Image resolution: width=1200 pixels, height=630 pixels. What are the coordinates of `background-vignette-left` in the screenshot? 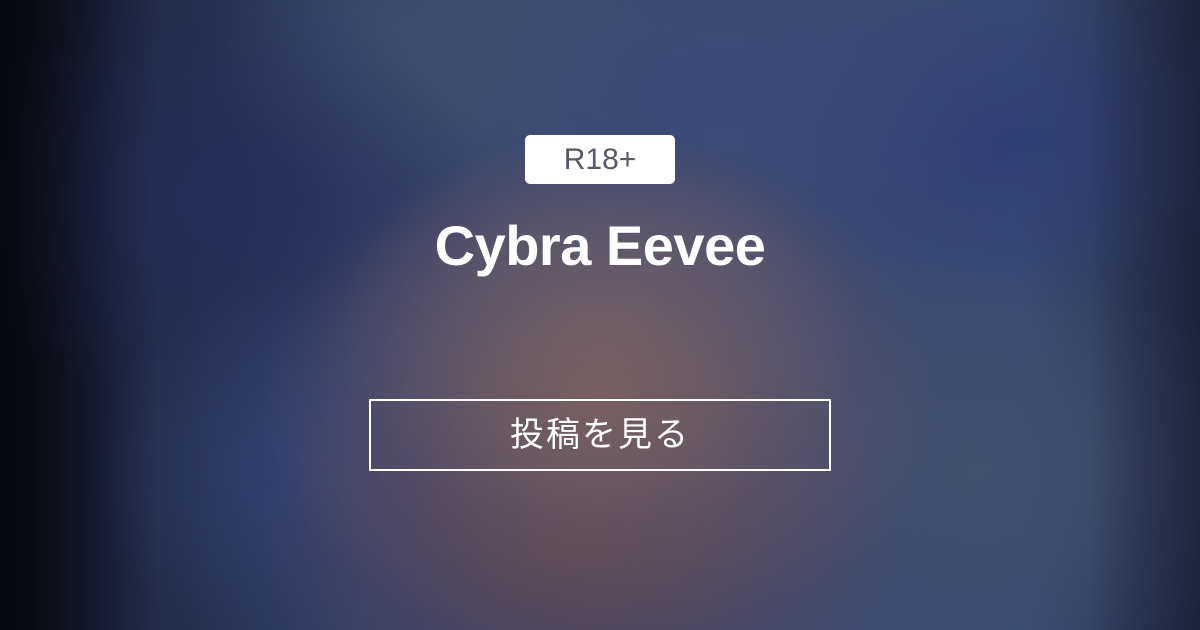 It's located at (80, 315).